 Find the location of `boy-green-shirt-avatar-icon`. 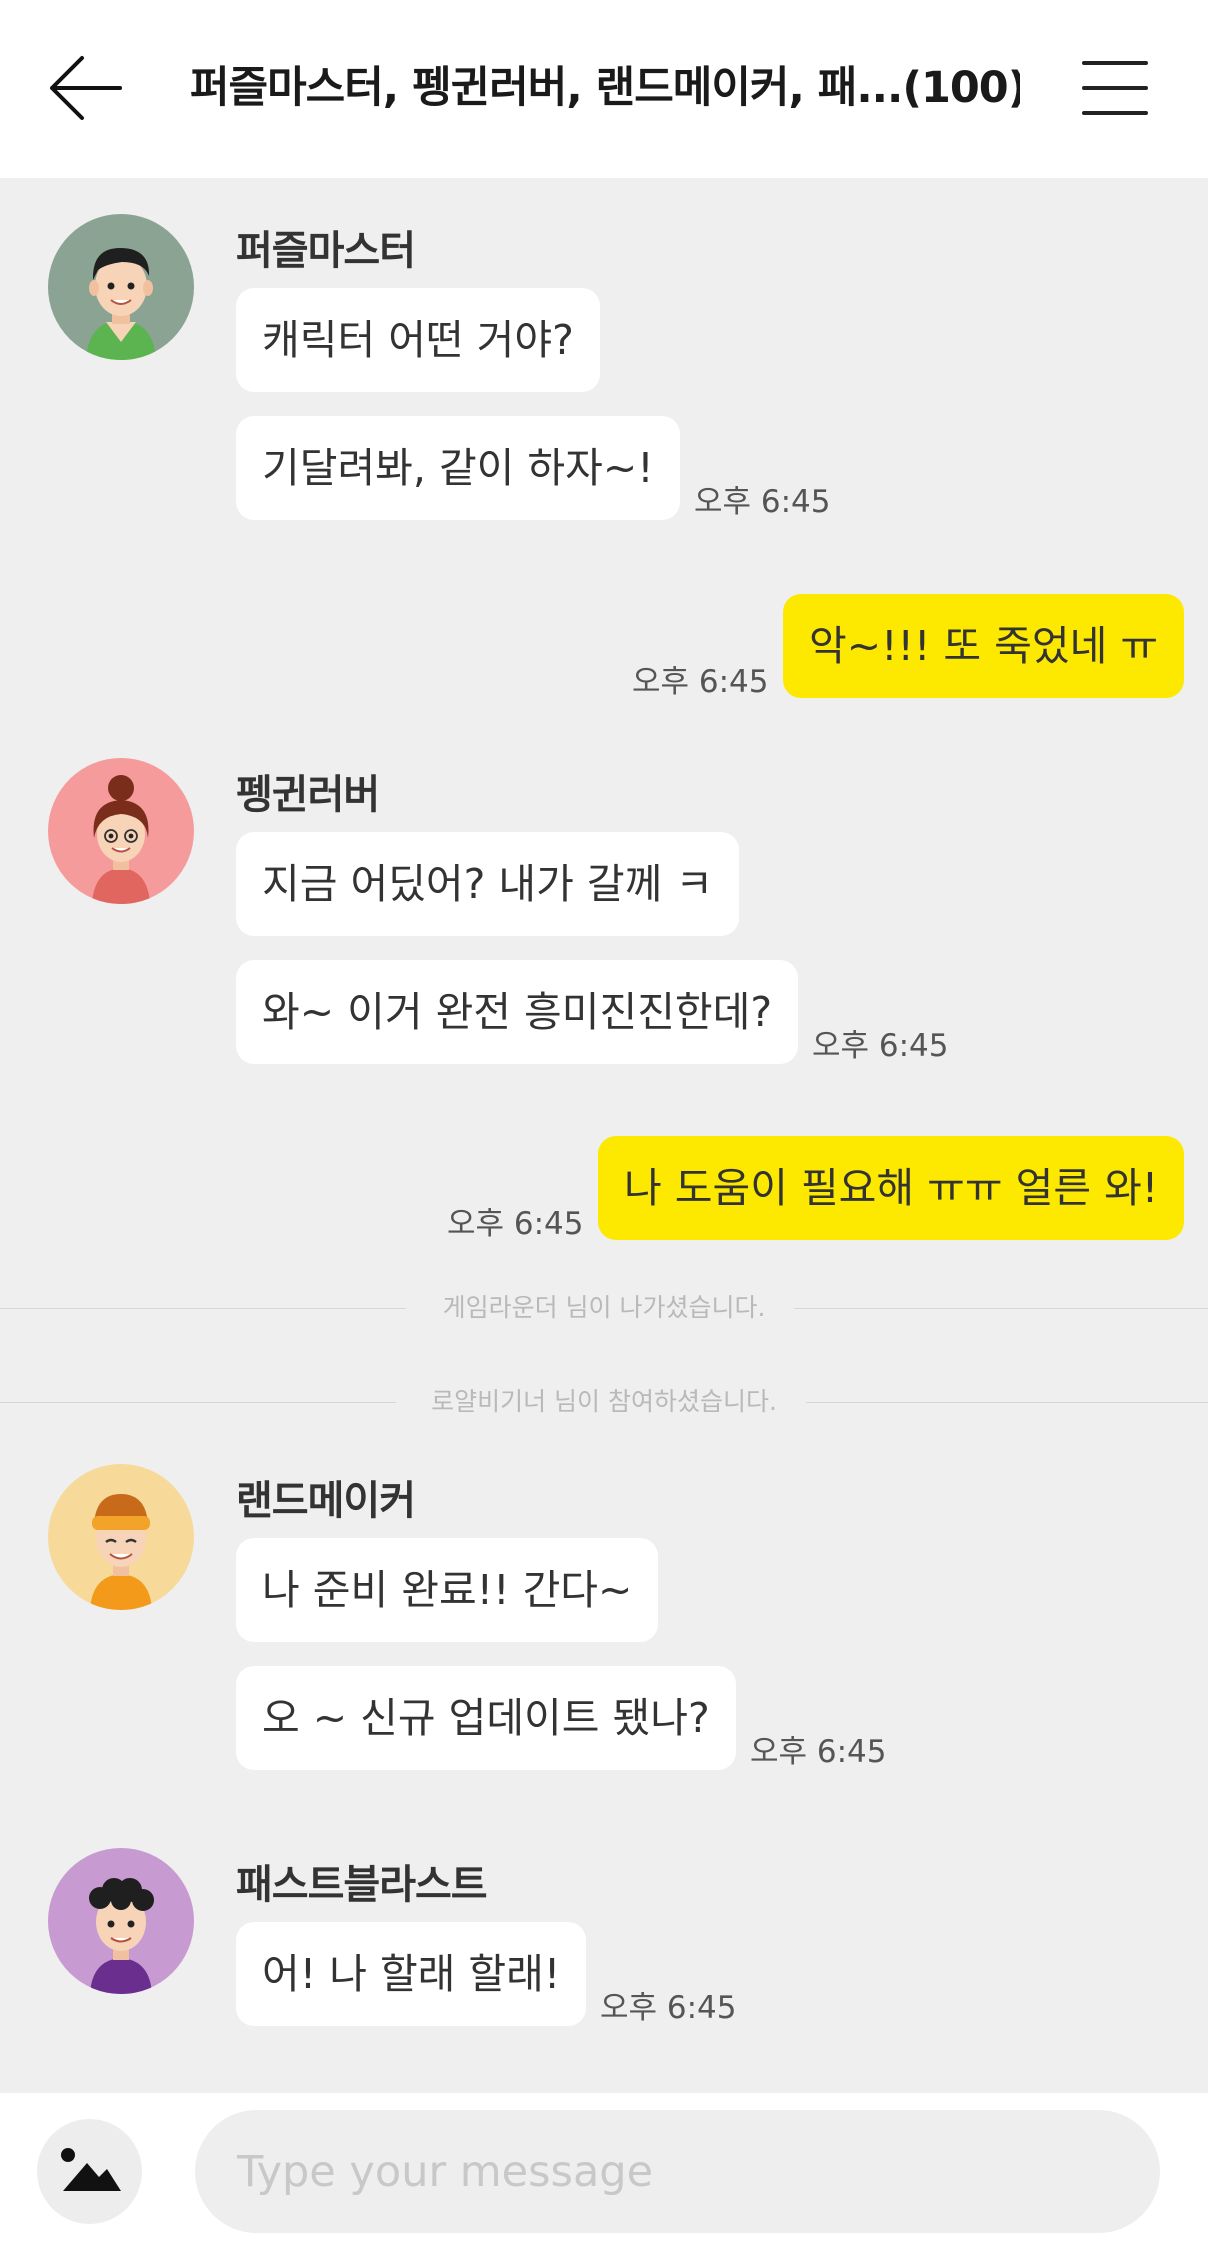

boy-green-shirt-avatar-icon is located at coordinates (121, 287).